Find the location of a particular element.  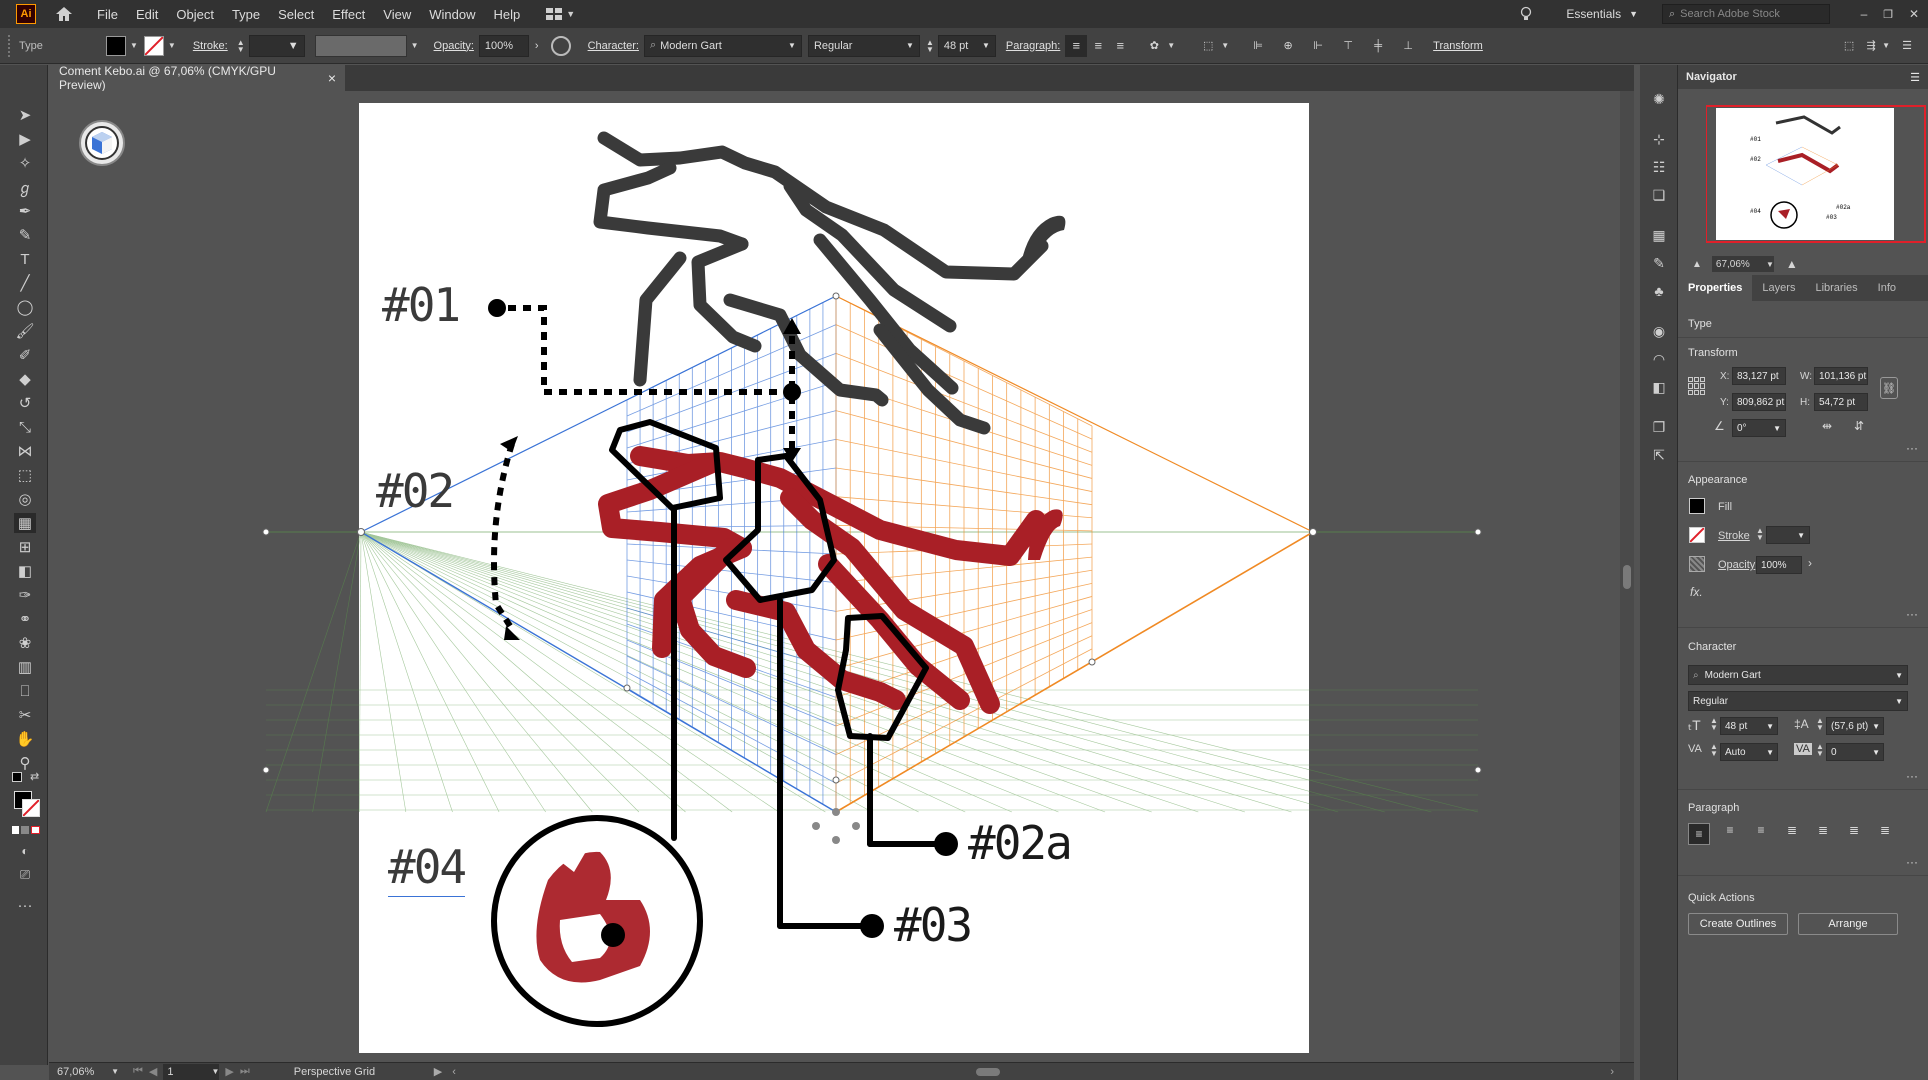

panel-icon-strip: ✺ ⊹ ☷ ❏ ▦ ✎ ♣ ◉ ◠ ◧ ❐ ⇱ is located at coordinates (1659, 572).